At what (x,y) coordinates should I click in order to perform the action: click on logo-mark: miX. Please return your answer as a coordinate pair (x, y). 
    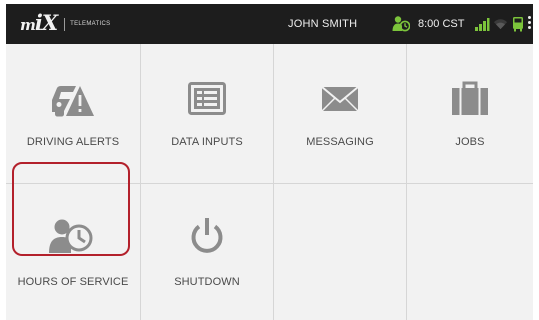
    Looking at the image, I should click on (39, 22).